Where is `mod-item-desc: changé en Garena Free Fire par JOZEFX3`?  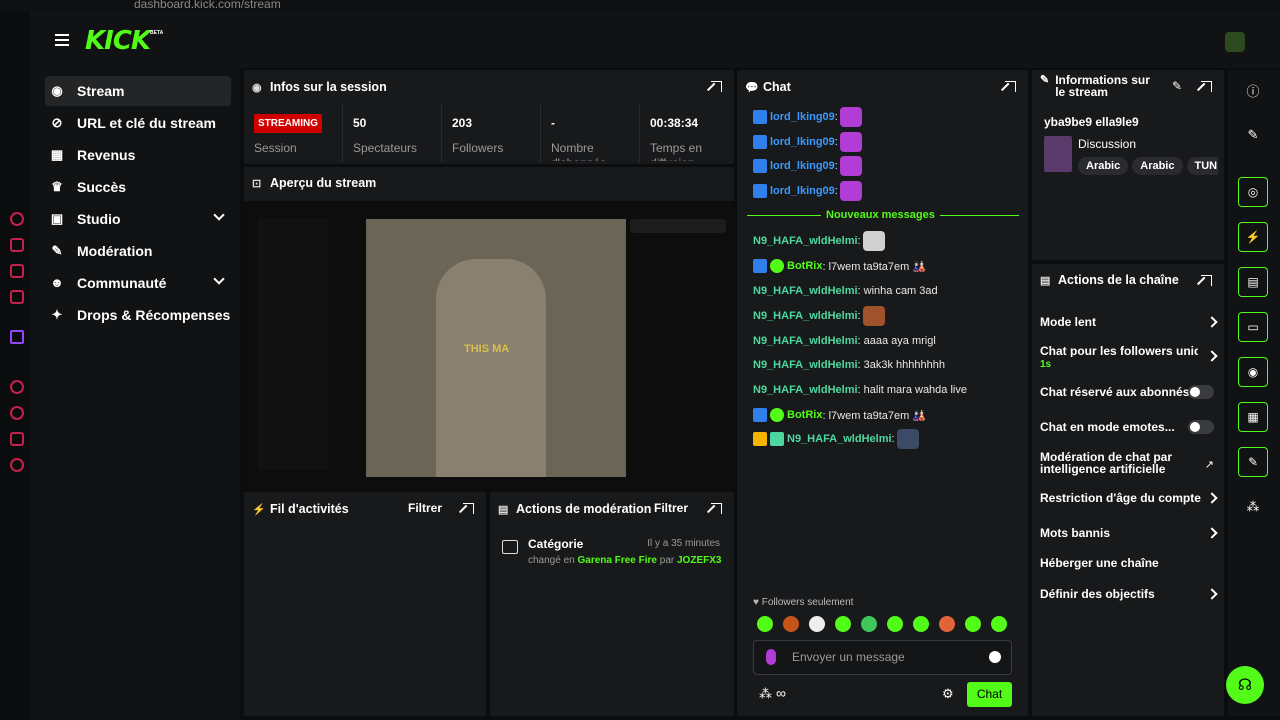
mod-item-desc: changé en Garena Free Fire par JOZEFX3 is located at coordinates (625, 560).